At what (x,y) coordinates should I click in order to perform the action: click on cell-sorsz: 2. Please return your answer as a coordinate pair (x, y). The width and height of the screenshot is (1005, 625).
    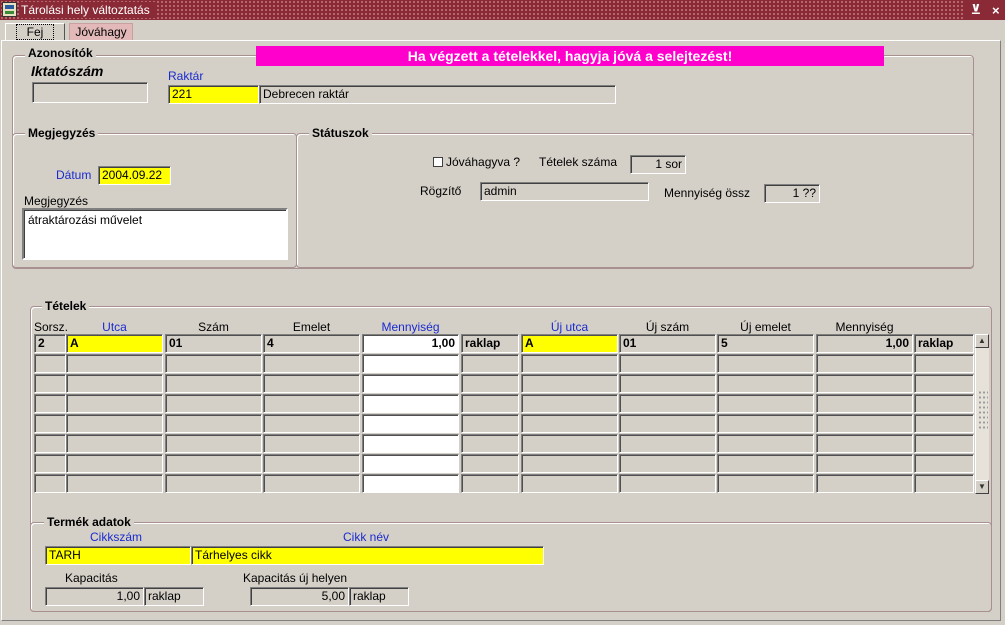
    Looking at the image, I should click on (50, 343).